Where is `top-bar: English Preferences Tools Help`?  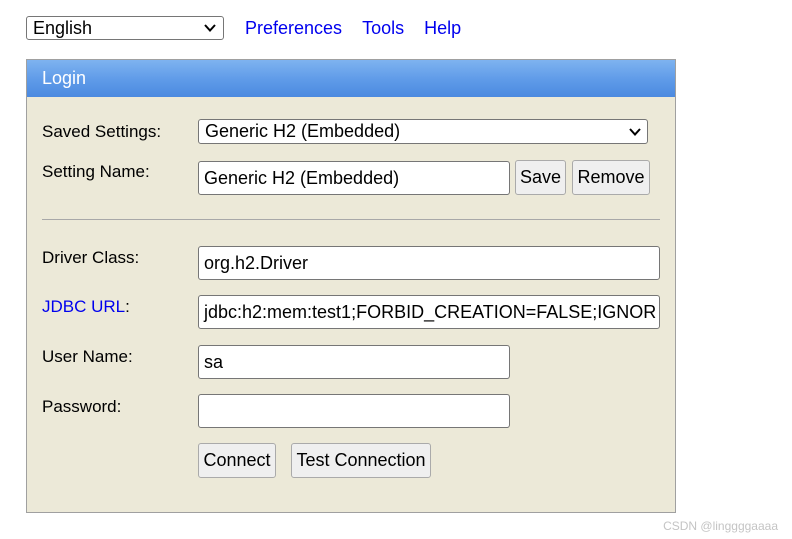
top-bar: English Preferences Tools Help is located at coordinates (243, 28).